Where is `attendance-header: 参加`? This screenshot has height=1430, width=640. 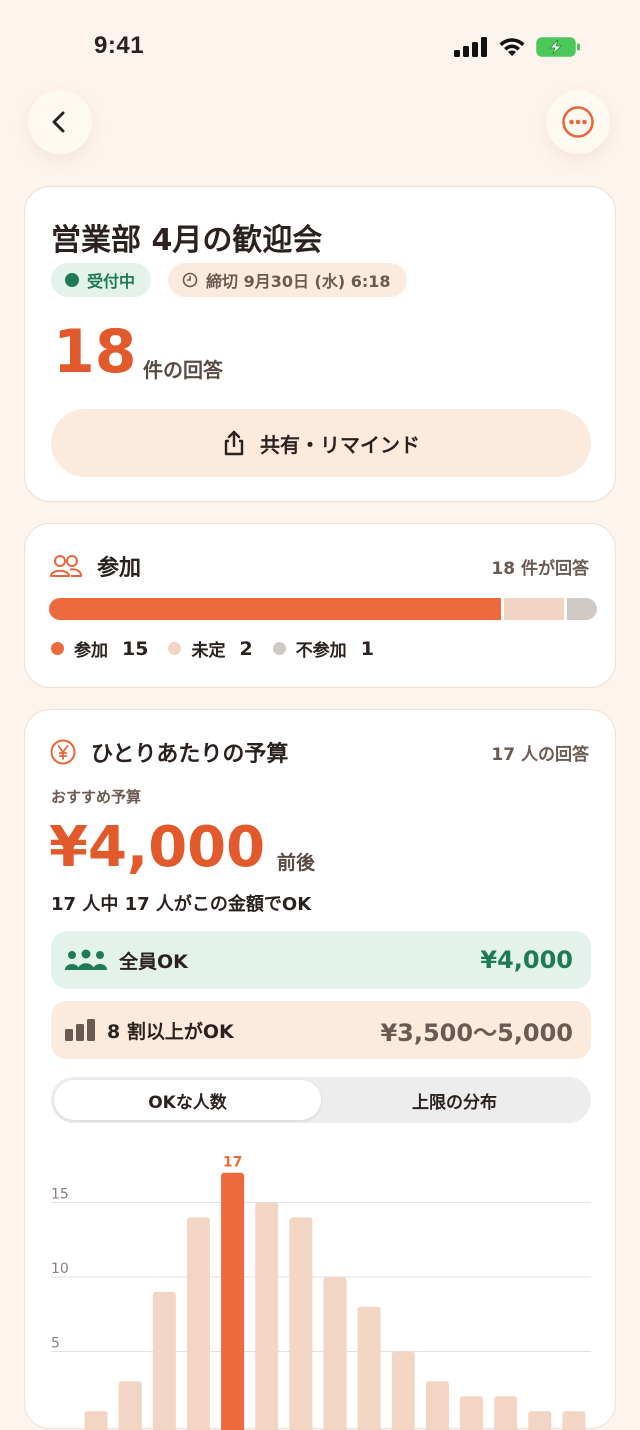
attendance-header: 参加 is located at coordinates (95, 566).